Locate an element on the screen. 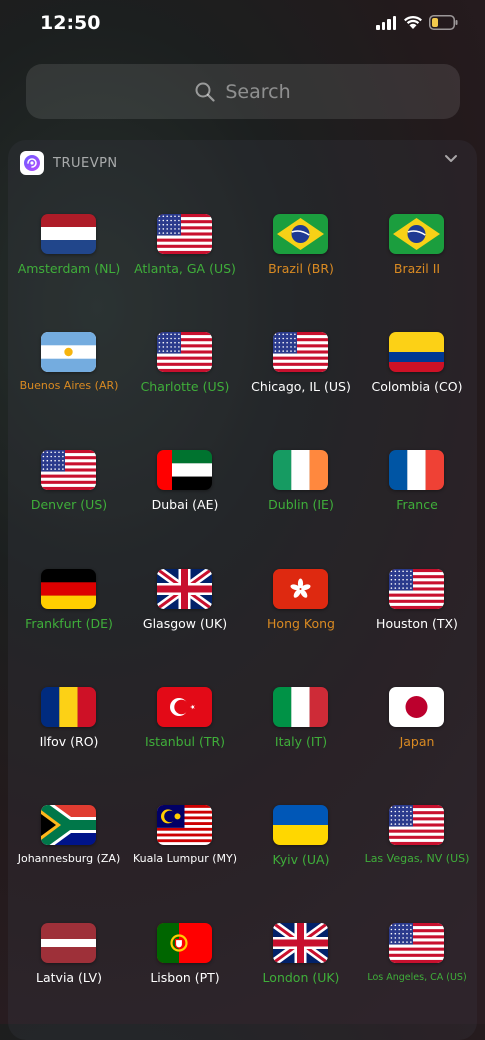 Image resolution: width=485 pixels, height=1040 pixels. battery-icon is located at coordinates (443, 22).